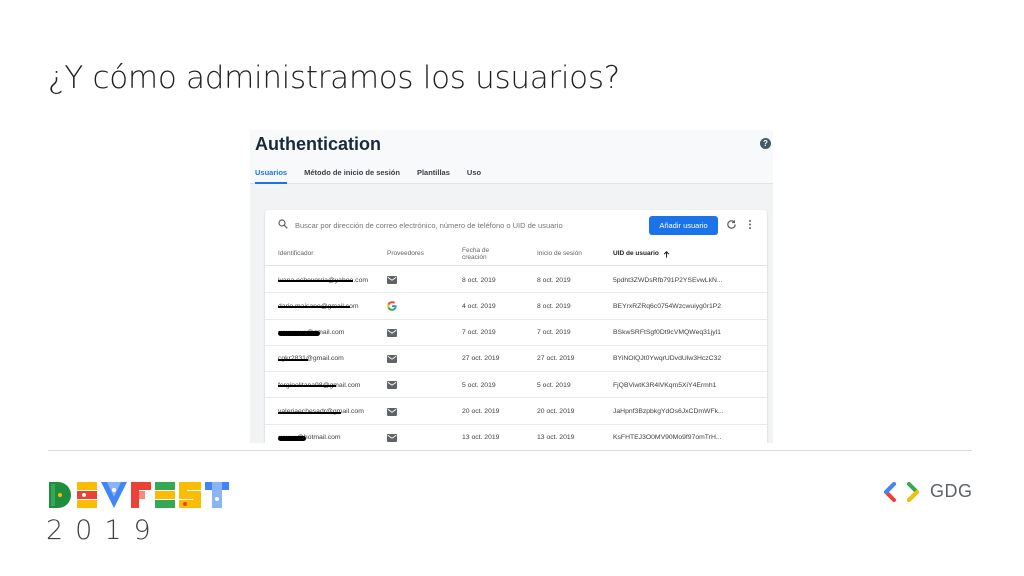 The width and height of the screenshot is (1024, 576). Describe the element at coordinates (765, 143) in the screenshot. I see `help-circle-icon: ?` at that location.